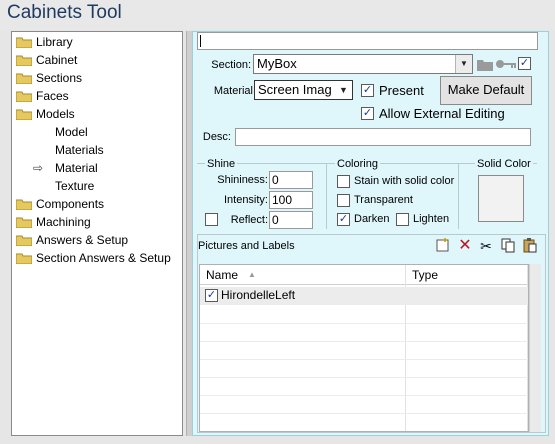 The width and height of the screenshot is (555, 444). What do you see at coordinates (404, 181) in the screenshot?
I see `stain-label: Stain with solid color` at bounding box center [404, 181].